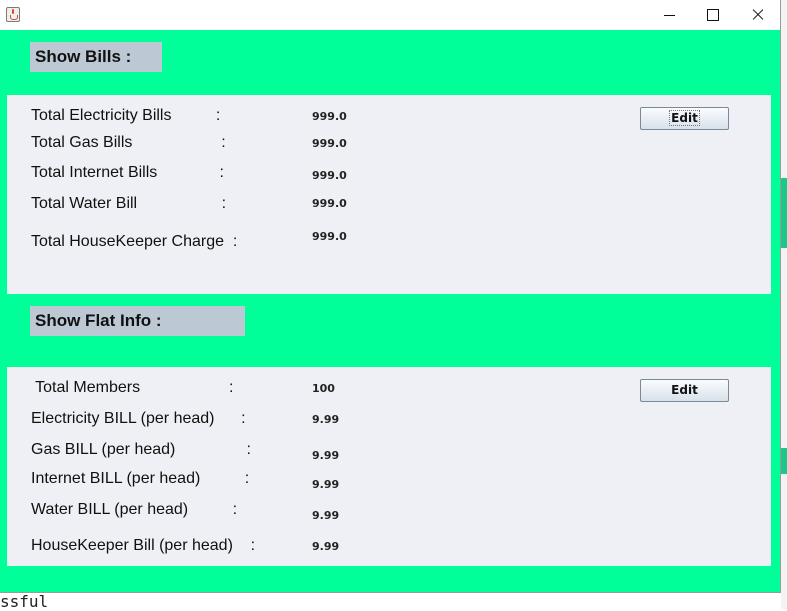 This screenshot has height=611, width=787. Describe the element at coordinates (326, 546) in the screenshot. I see `housekeeper-bill-per-head-value: 9.99` at that location.